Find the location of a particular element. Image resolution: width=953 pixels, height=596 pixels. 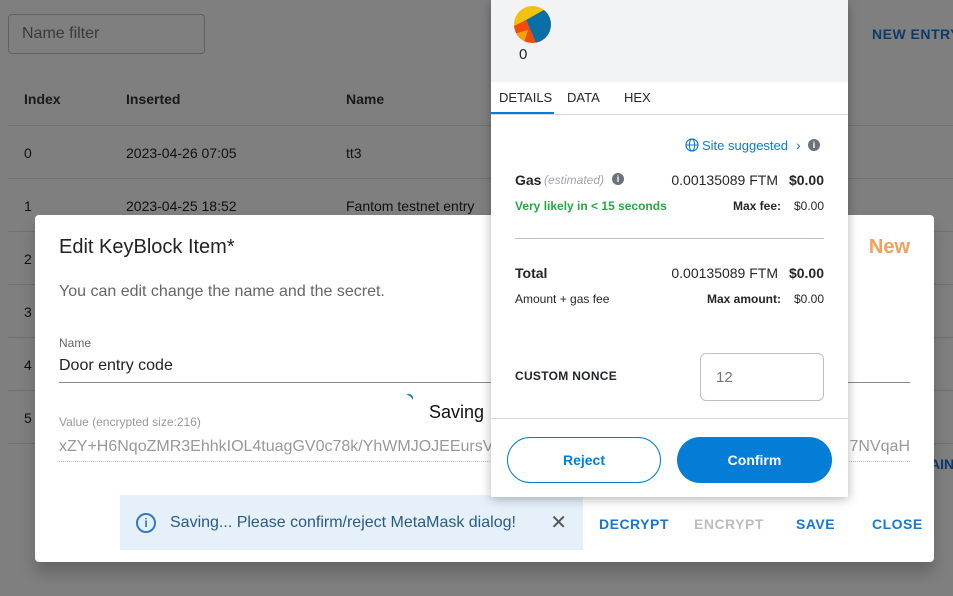

chevron-right-icon: › is located at coordinates (798, 145).